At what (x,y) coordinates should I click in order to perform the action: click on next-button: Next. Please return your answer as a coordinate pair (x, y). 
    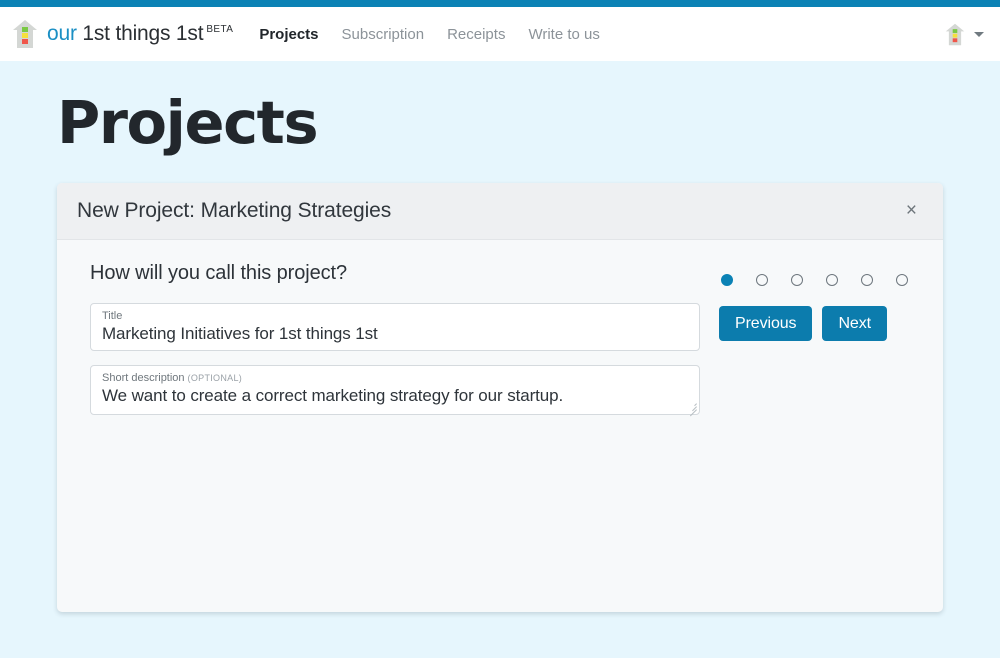
    Looking at the image, I should click on (854, 323).